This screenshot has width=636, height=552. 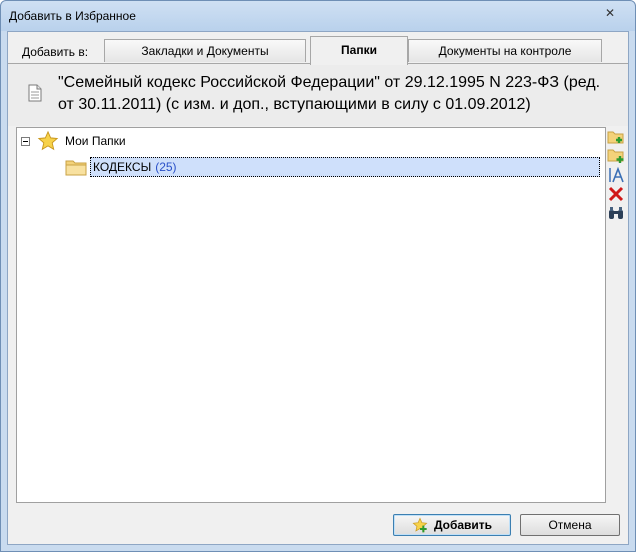 What do you see at coordinates (318, 16) in the screenshot?
I see `title-bar: Добавить в Избранное ✕` at bounding box center [318, 16].